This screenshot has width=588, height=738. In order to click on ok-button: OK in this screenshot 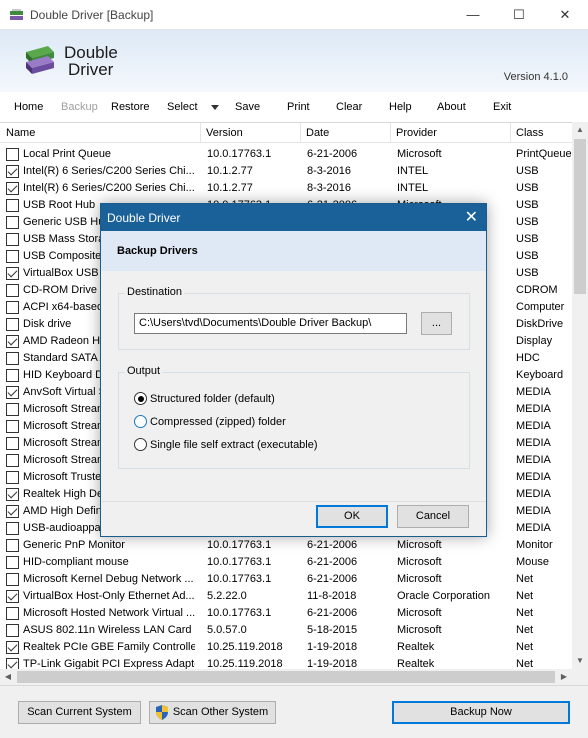, I will do `click(352, 516)`.